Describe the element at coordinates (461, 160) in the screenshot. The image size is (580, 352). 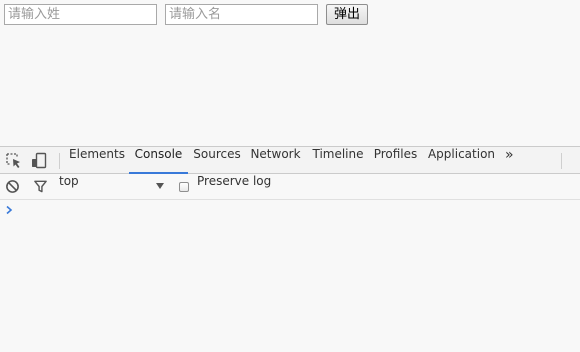
I see `tab-application: Application` at that location.